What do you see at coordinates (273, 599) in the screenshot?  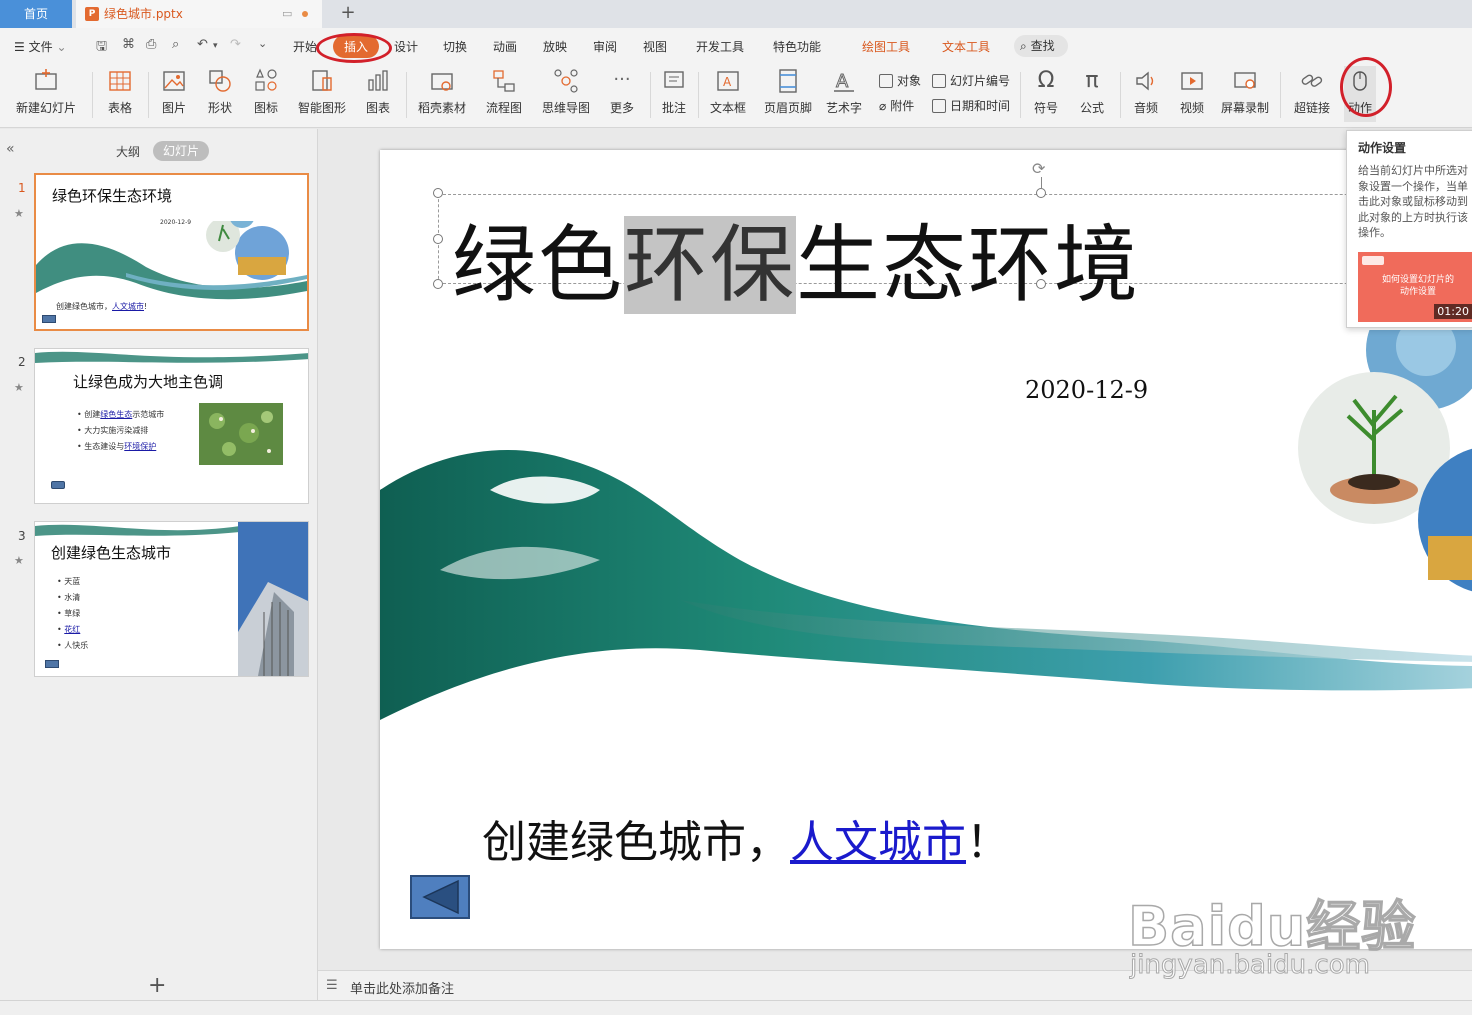 I see `building-image` at bounding box center [273, 599].